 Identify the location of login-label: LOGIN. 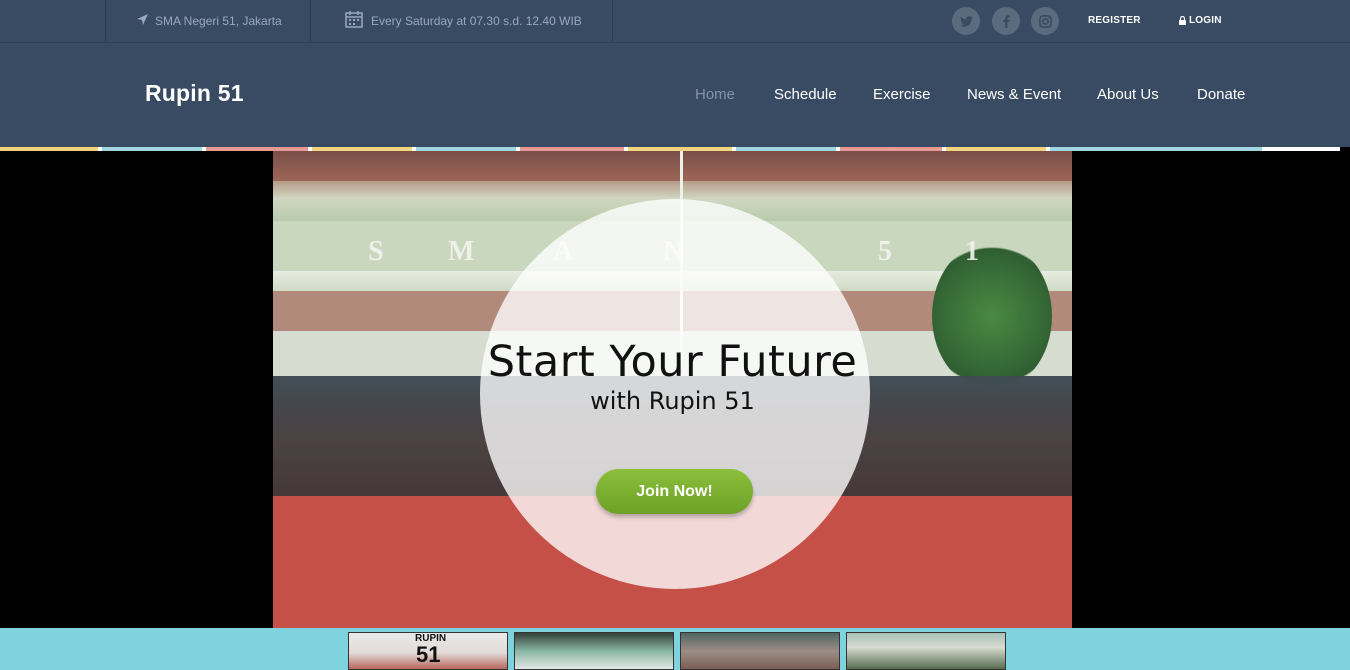
(1205, 20).